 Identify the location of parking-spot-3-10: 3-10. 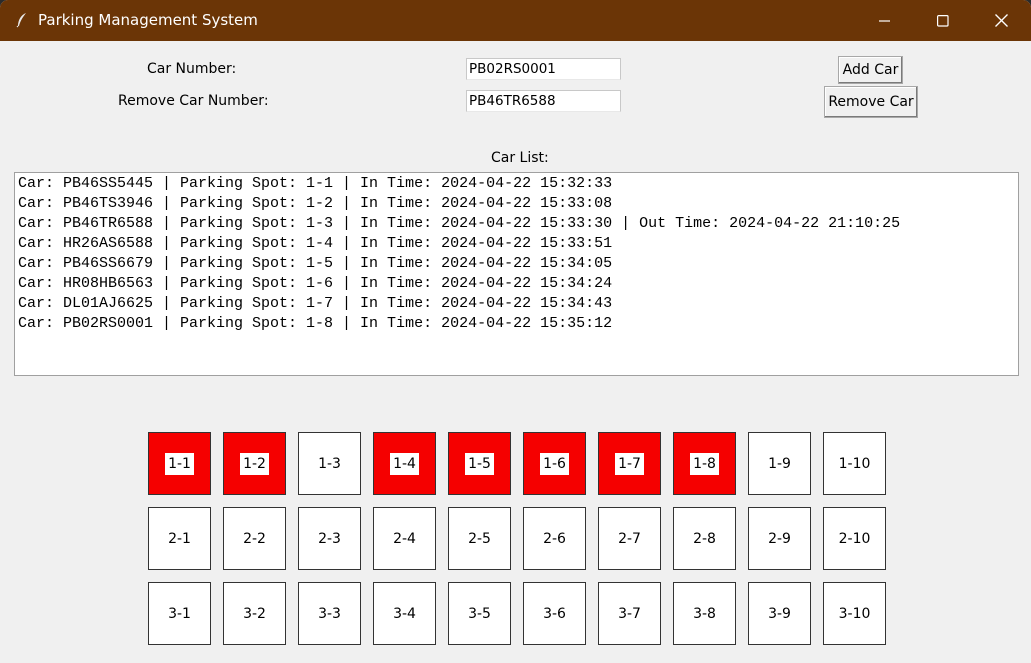
(854, 613).